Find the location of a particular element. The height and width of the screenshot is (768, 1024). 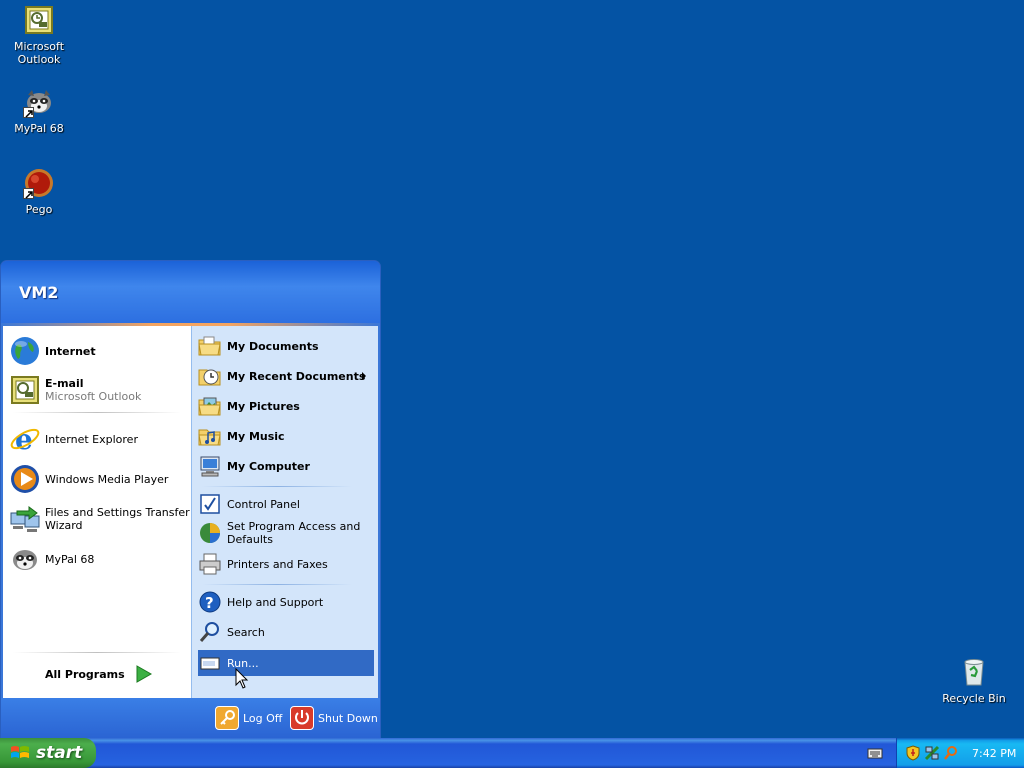

pinned-email: E-mail Microsoft Outlook is located at coordinates (75, 390).